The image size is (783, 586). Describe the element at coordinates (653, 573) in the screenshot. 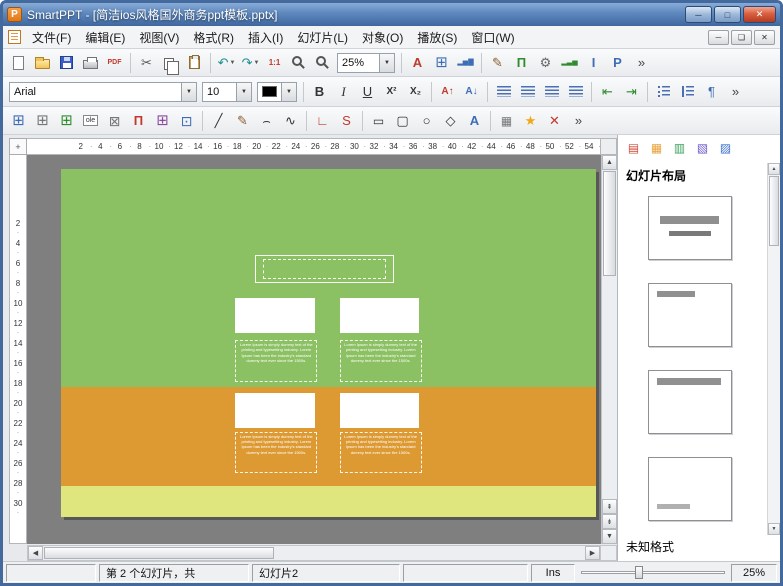

I see `zoom-slider` at that location.